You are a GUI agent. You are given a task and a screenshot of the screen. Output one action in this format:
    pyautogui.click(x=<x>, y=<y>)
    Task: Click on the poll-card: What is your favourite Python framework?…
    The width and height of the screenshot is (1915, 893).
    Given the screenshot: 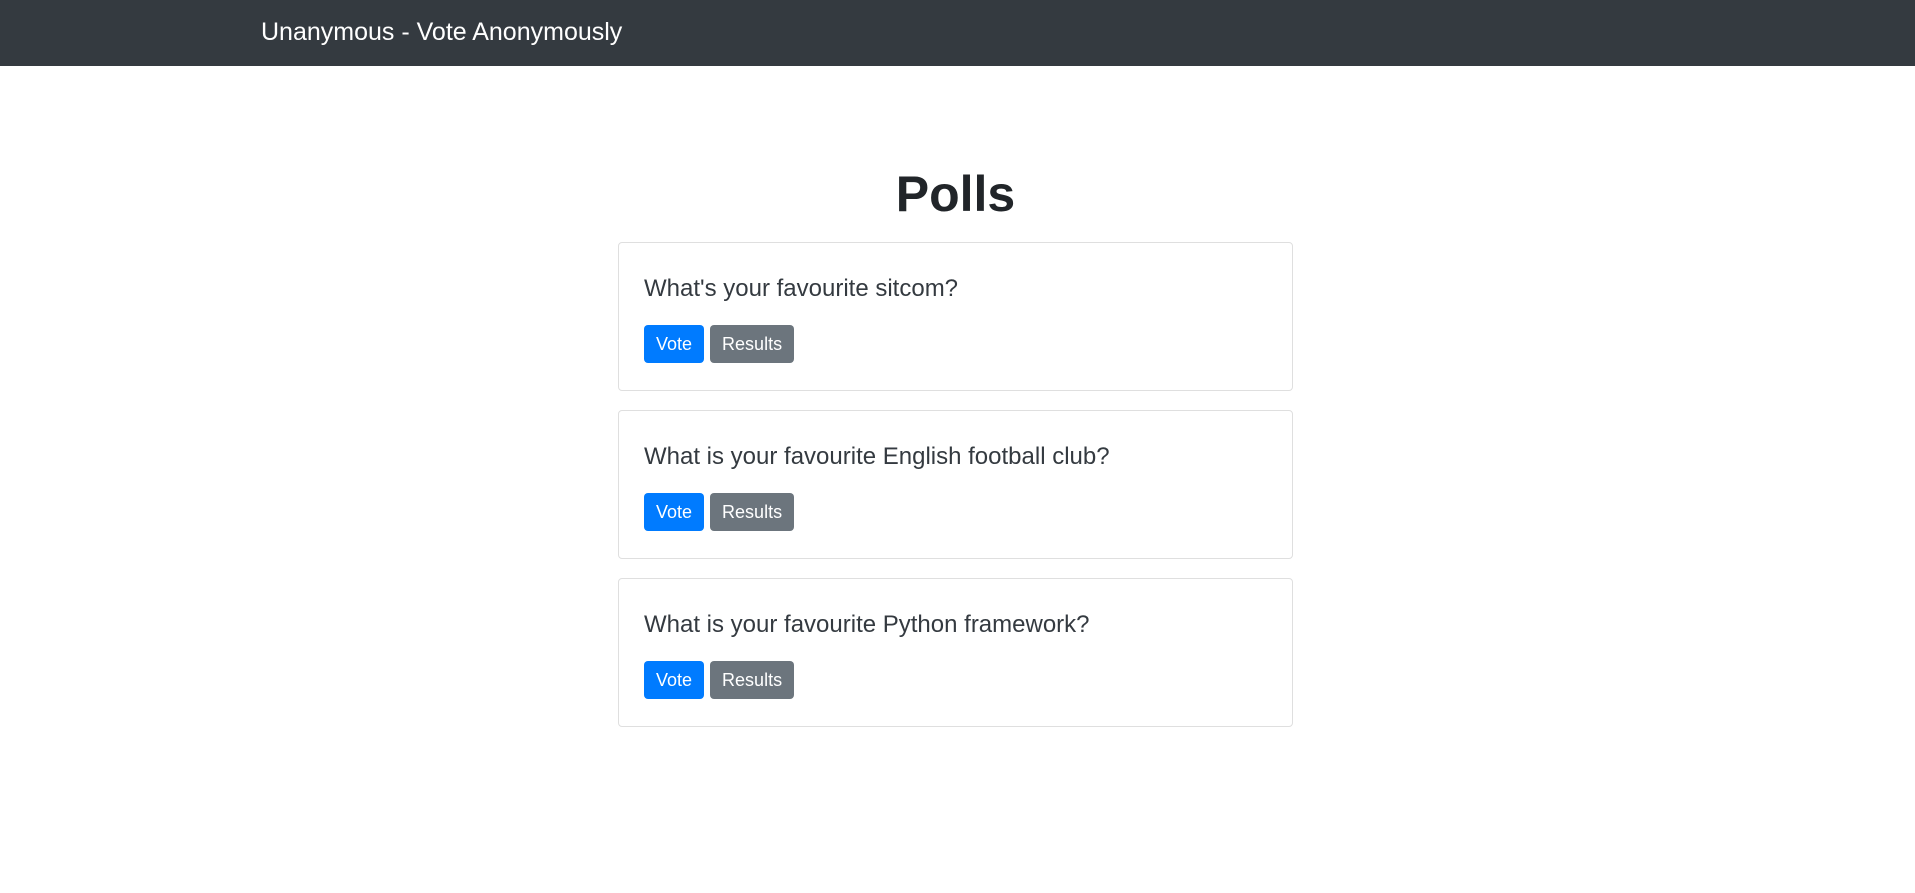 What is the action you would take?
    pyautogui.click(x=955, y=652)
    